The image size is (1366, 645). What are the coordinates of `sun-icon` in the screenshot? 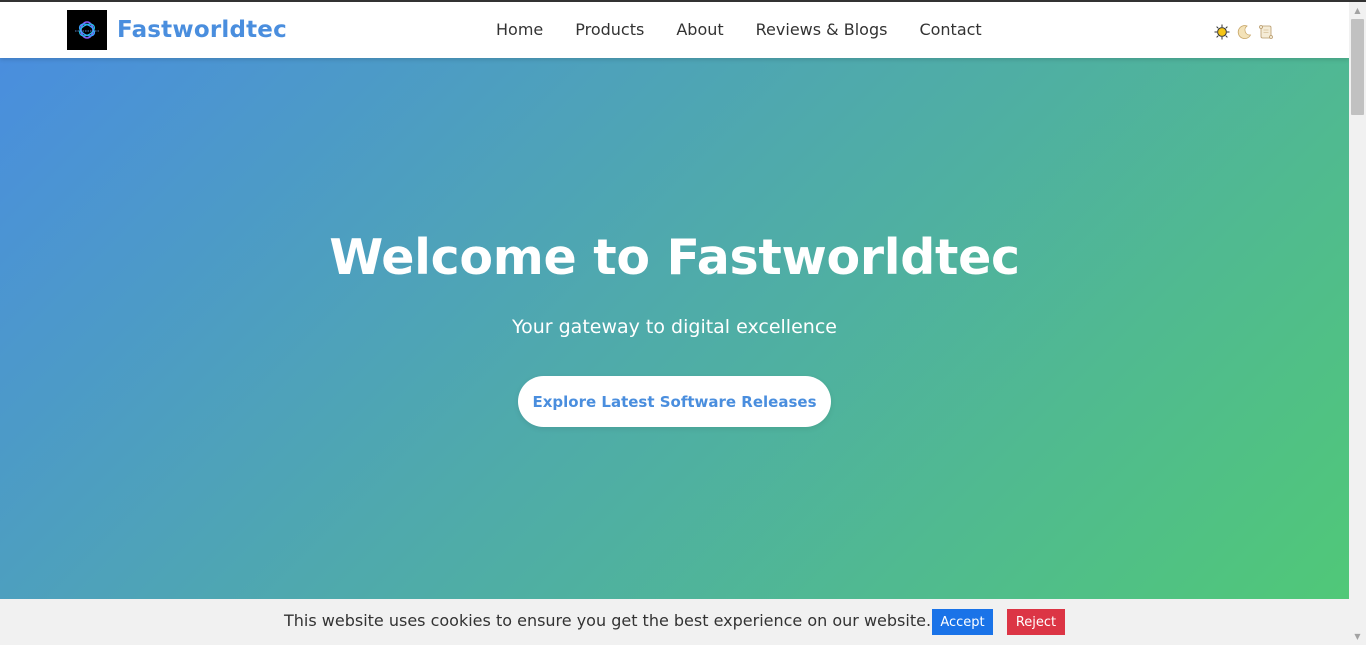 It's located at (1222, 32).